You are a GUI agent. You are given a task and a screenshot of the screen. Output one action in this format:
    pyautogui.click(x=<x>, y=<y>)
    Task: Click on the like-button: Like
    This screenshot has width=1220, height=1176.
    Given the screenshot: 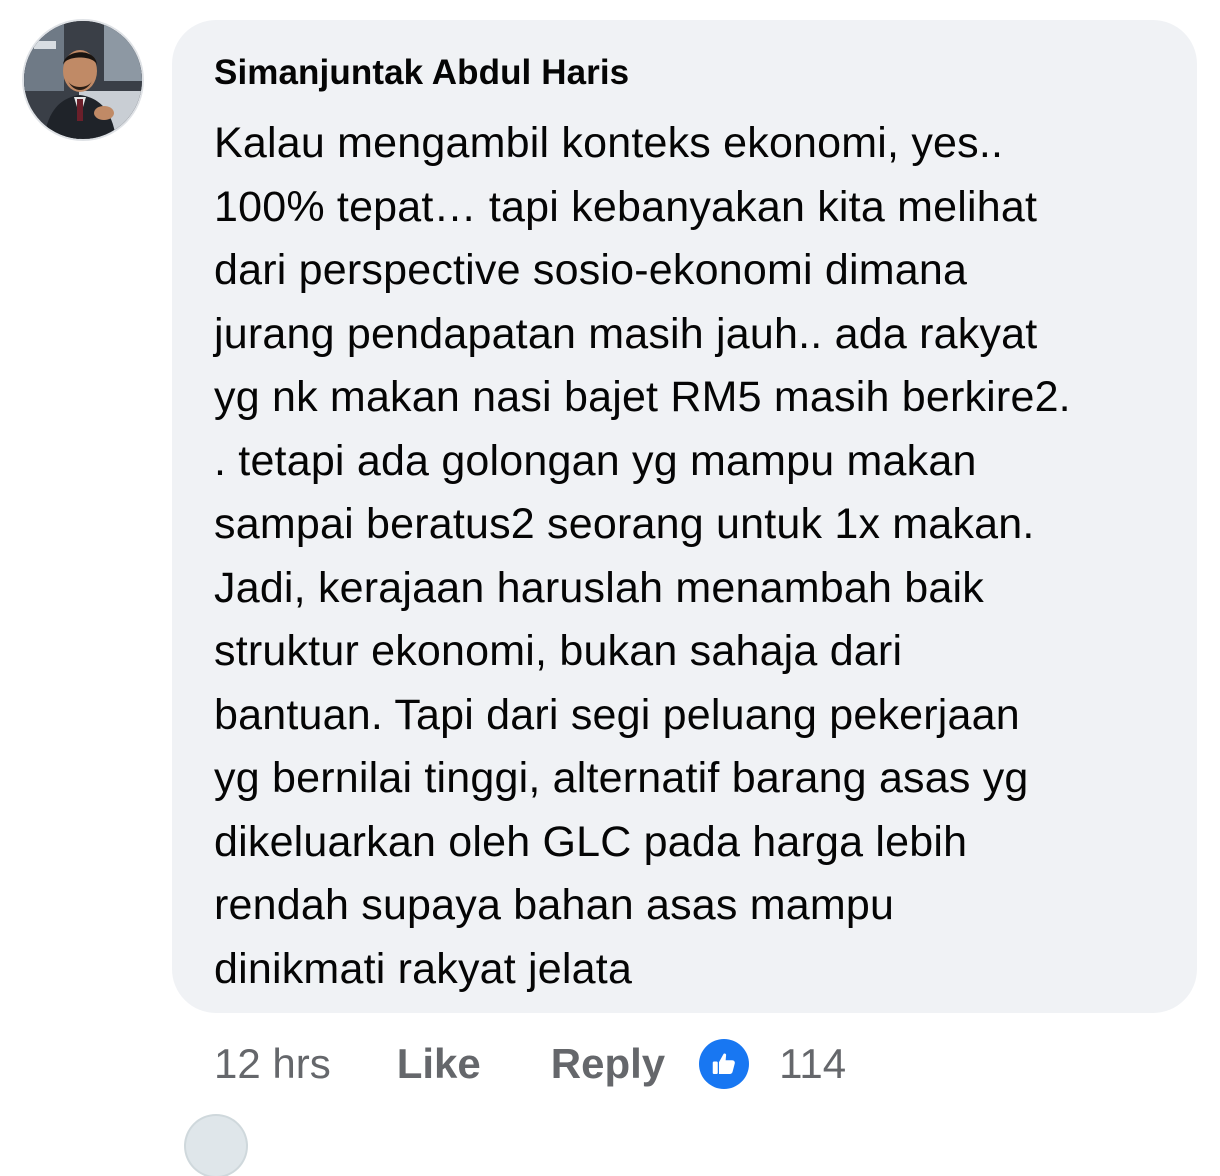 What is the action you would take?
    pyautogui.click(x=439, y=1064)
    